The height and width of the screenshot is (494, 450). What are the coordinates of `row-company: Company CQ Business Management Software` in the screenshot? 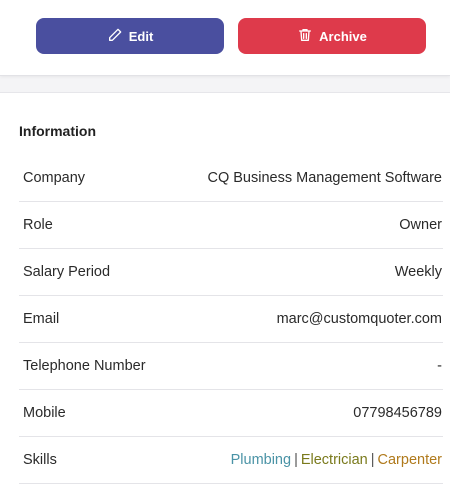 It's located at (231, 178).